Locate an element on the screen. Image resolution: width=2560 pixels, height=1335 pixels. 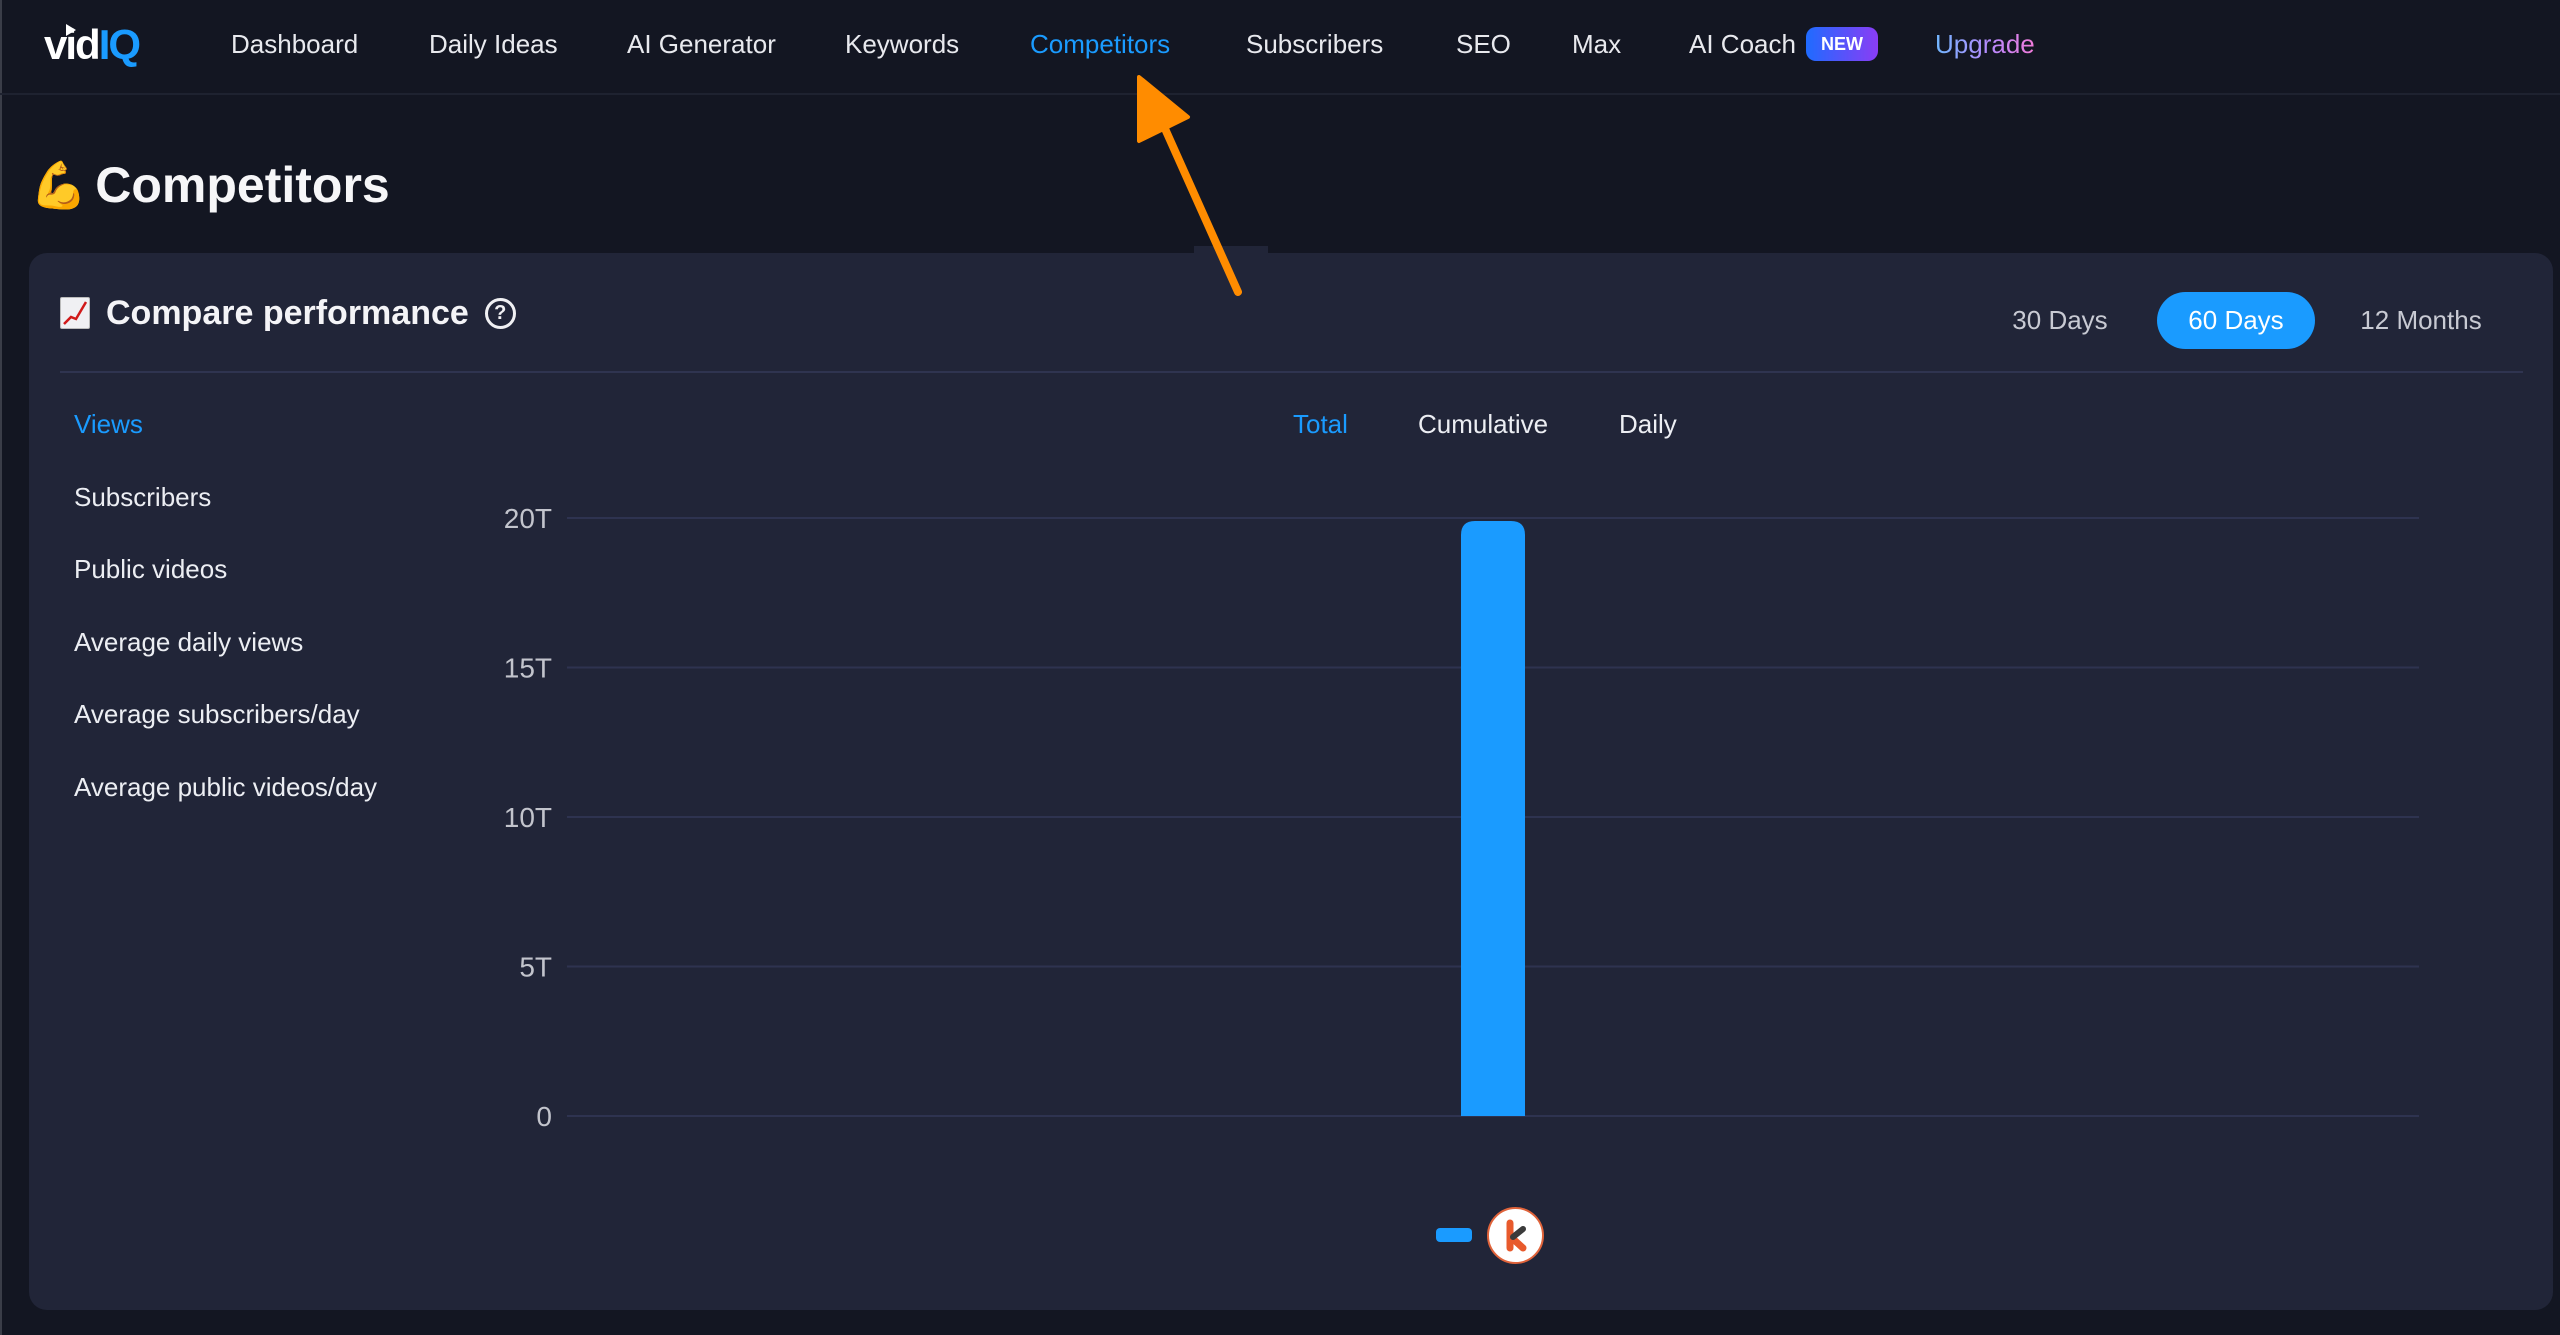
page-title: 💪 Competitors is located at coordinates (210, 185).